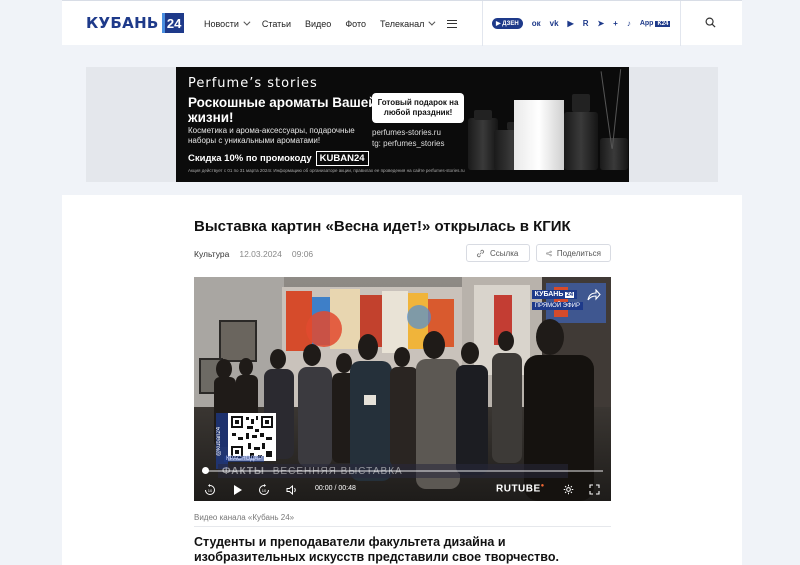 Image resolution: width=800 pixels, height=565 pixels. I want to click on logo-number: 24, so click(172, 23).